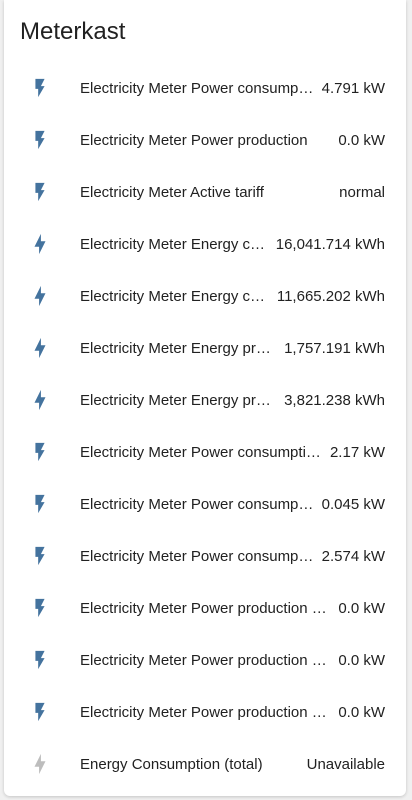  Describe the element at coordinates (197, 88) in the screenshot. I see `entity-name: Electricity Meter Power consumption` at that location.